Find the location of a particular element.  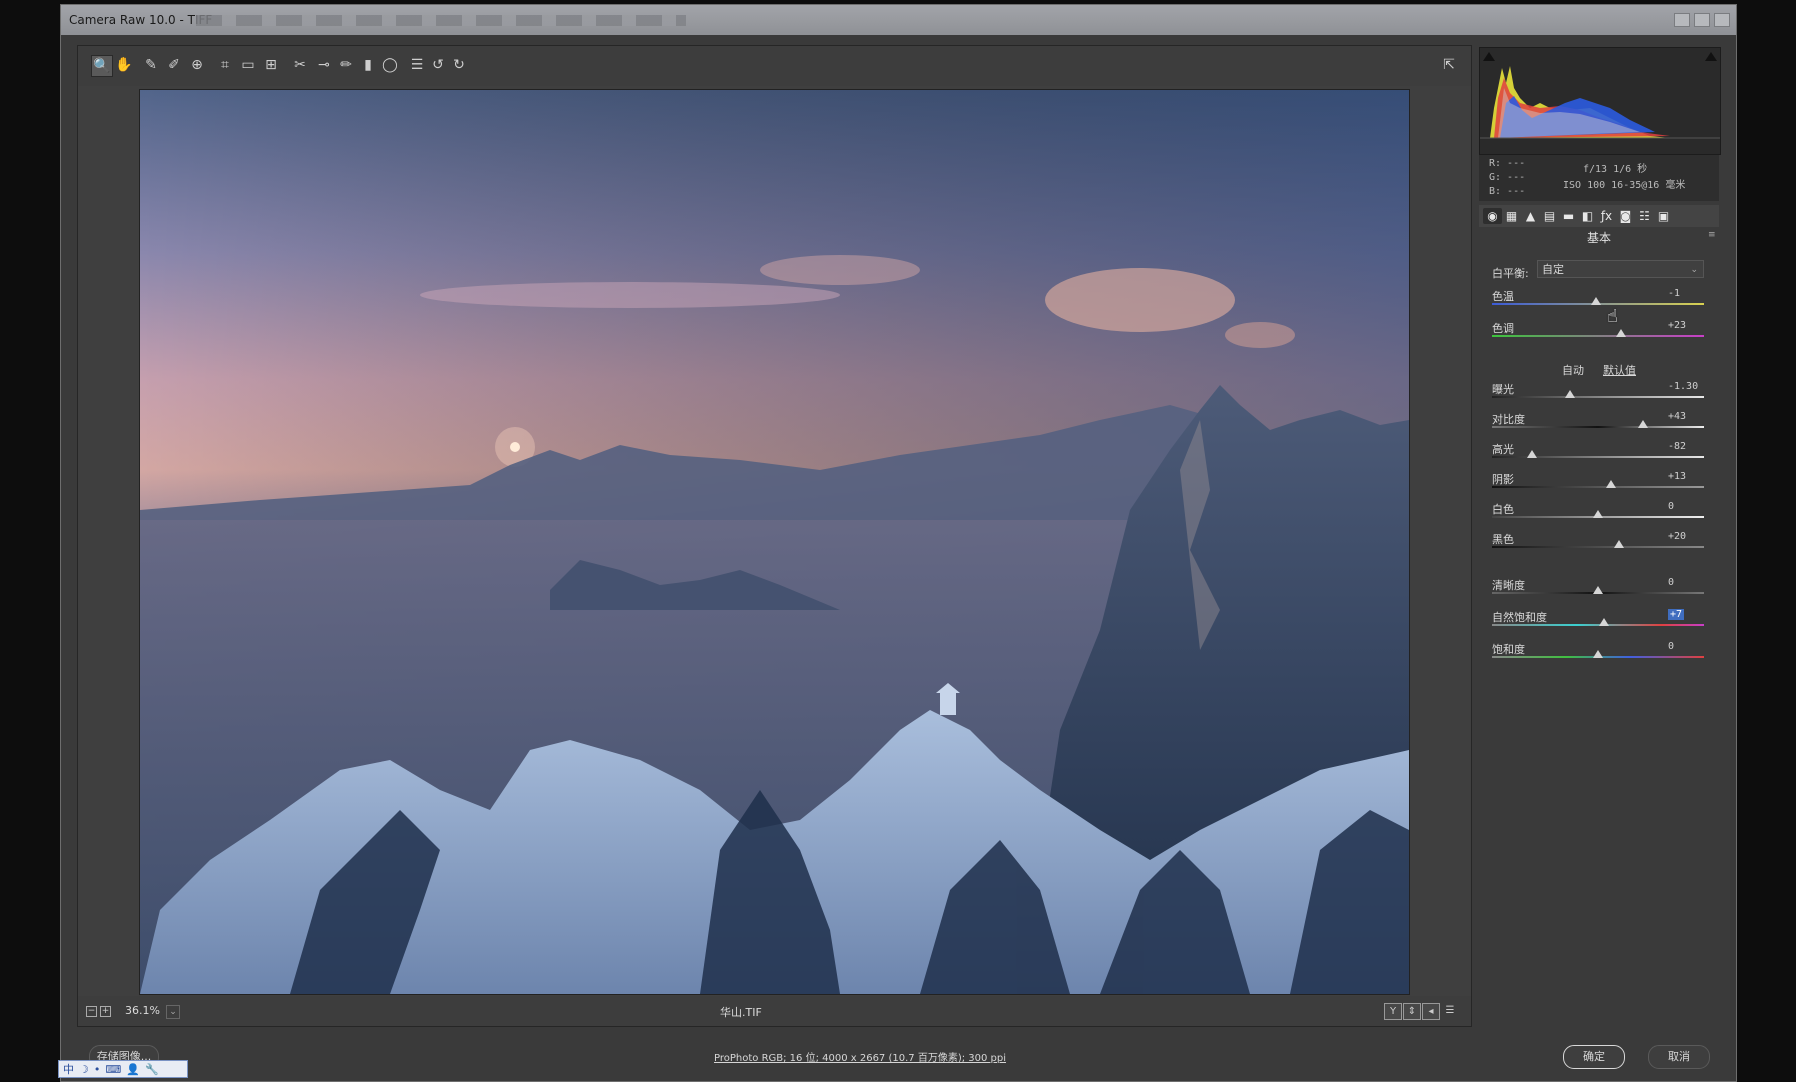

slider-value: +13 is located at coordinates (1677, 476).